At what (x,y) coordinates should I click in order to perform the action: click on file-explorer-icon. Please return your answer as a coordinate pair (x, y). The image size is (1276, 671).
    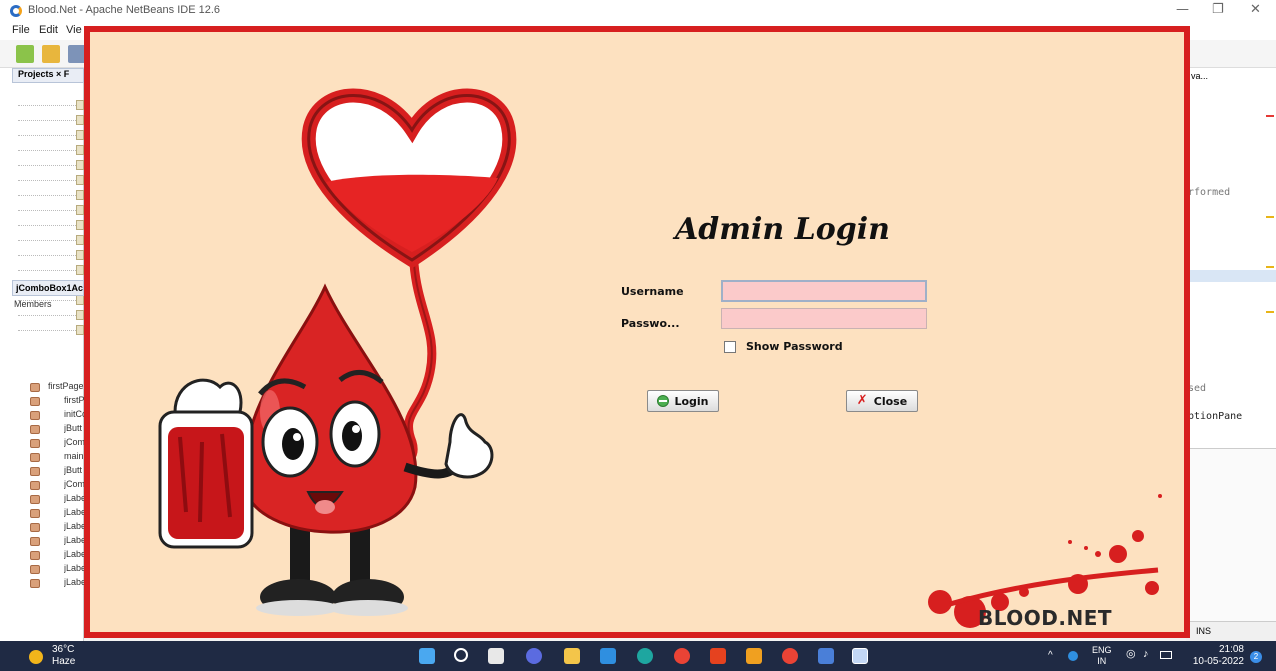
    Looking at the image, I should click on (572, 656).